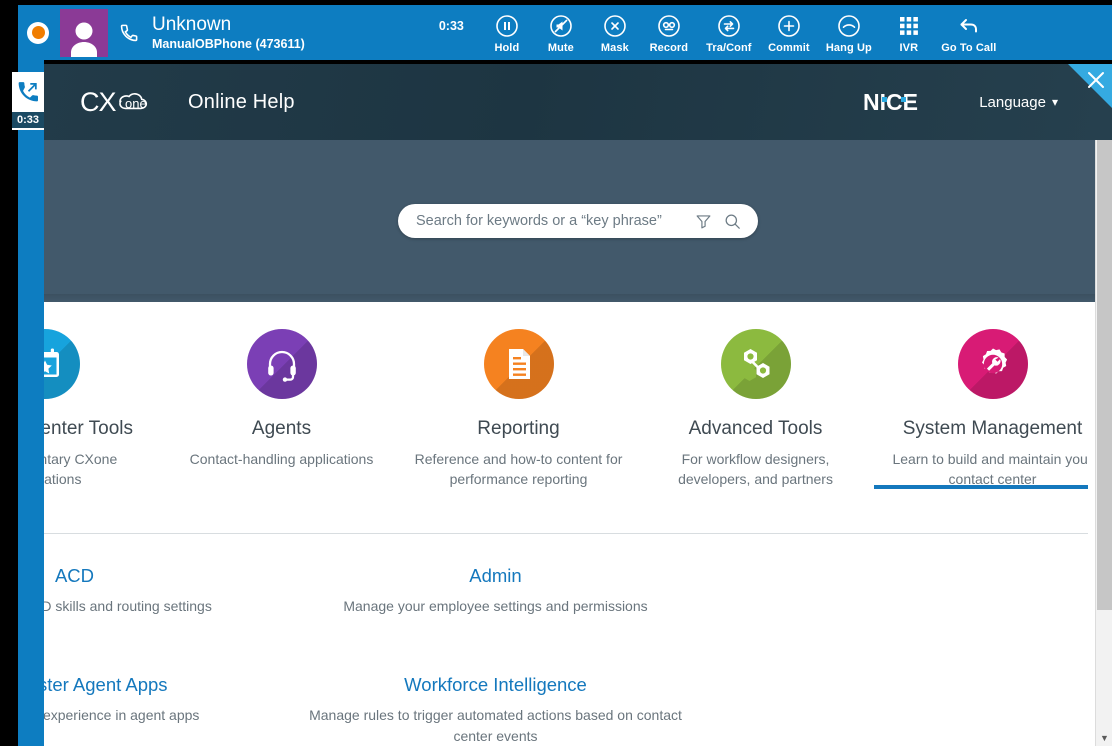 The width and height of the screenshot is (1112, 746). What do you see at coordinates (518, 428) in the screenshot?
I see `category-title: Reporting` at bounding box center [518, 428].